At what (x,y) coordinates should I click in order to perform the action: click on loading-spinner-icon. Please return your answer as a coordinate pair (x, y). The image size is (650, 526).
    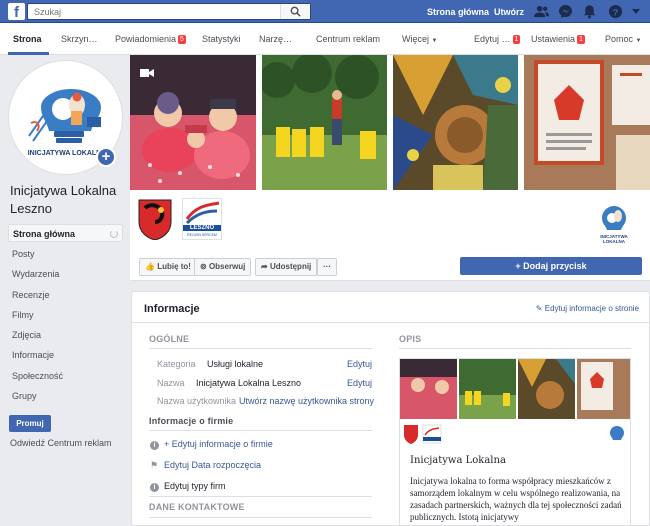
    Looking at the image, I should click on (114, 234).